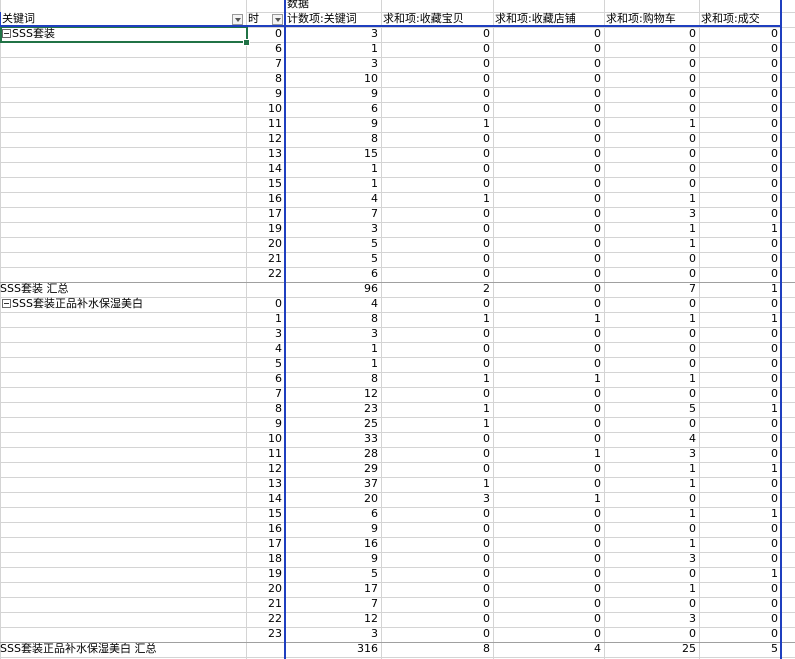 The height and width of the screenshot is (659, 795). What do you see at coordinates (333, 439) in the screenshot?
I see `value-cell: 33` at bounding box center [333, 439].